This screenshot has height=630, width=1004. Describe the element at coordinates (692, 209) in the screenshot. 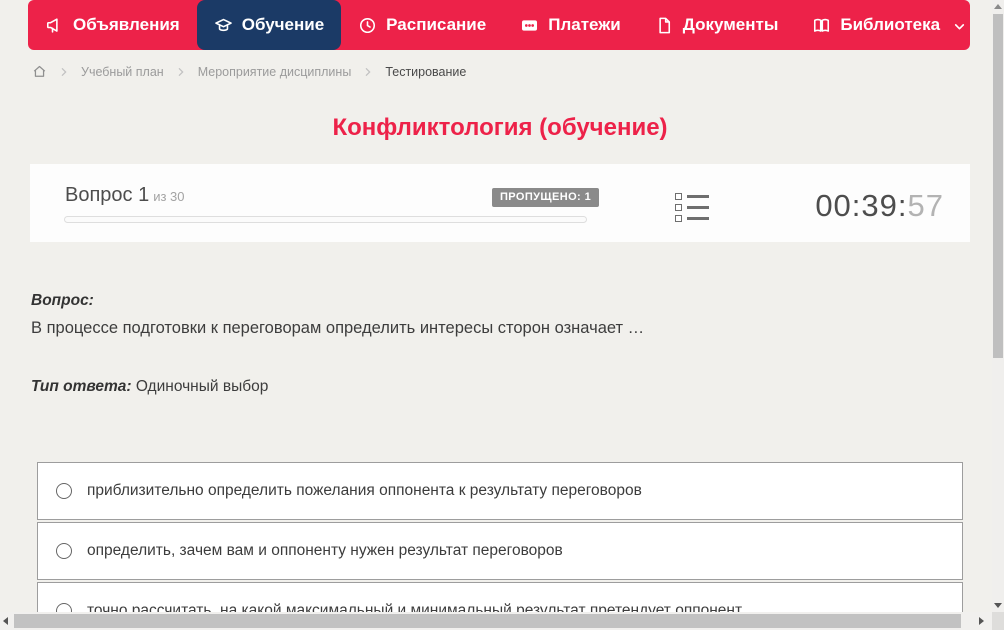

I see `question-list-icon` at that location.